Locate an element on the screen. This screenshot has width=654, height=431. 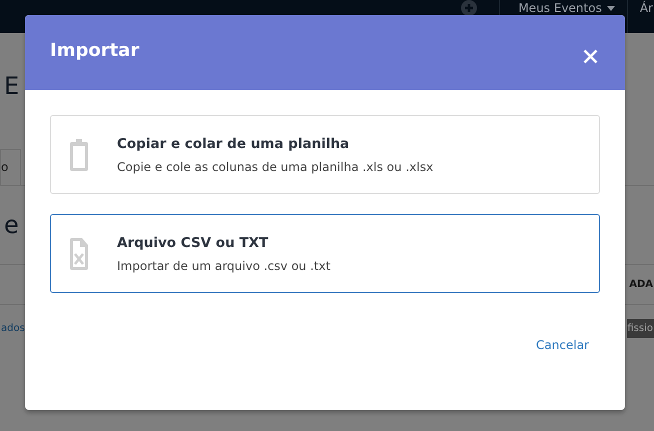
plus-circle-icon is located at coordinates (469, 8).